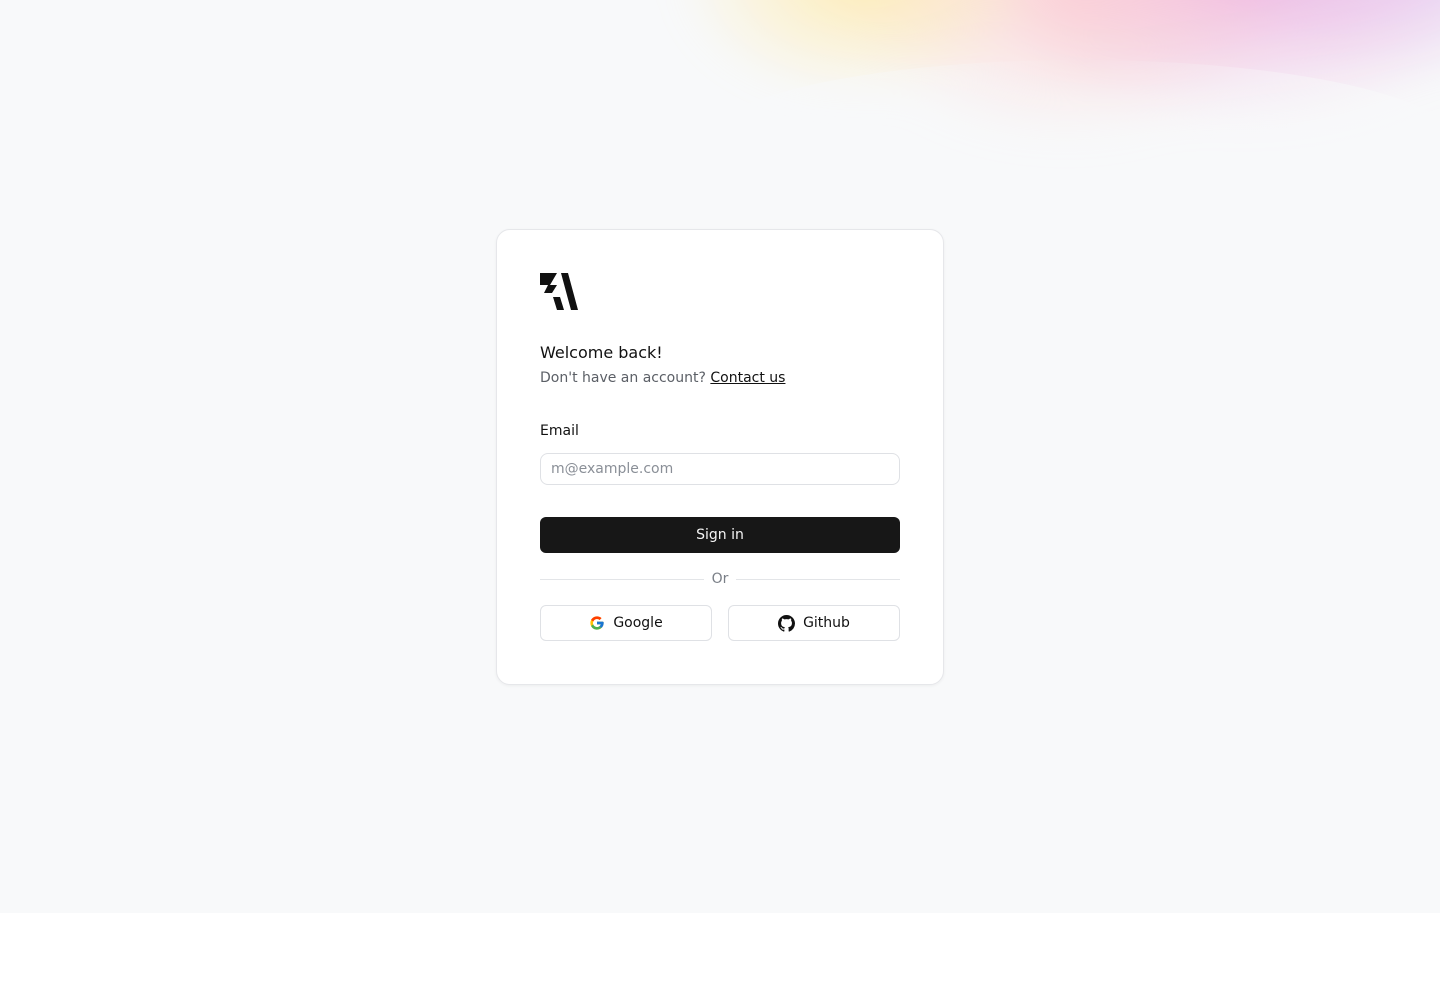 Image resolution: width=1440 pixels, height=1000 pixels. Describe the element at coordinates (559, 431) in the screenshot. I see `email-label: Email` at that location.